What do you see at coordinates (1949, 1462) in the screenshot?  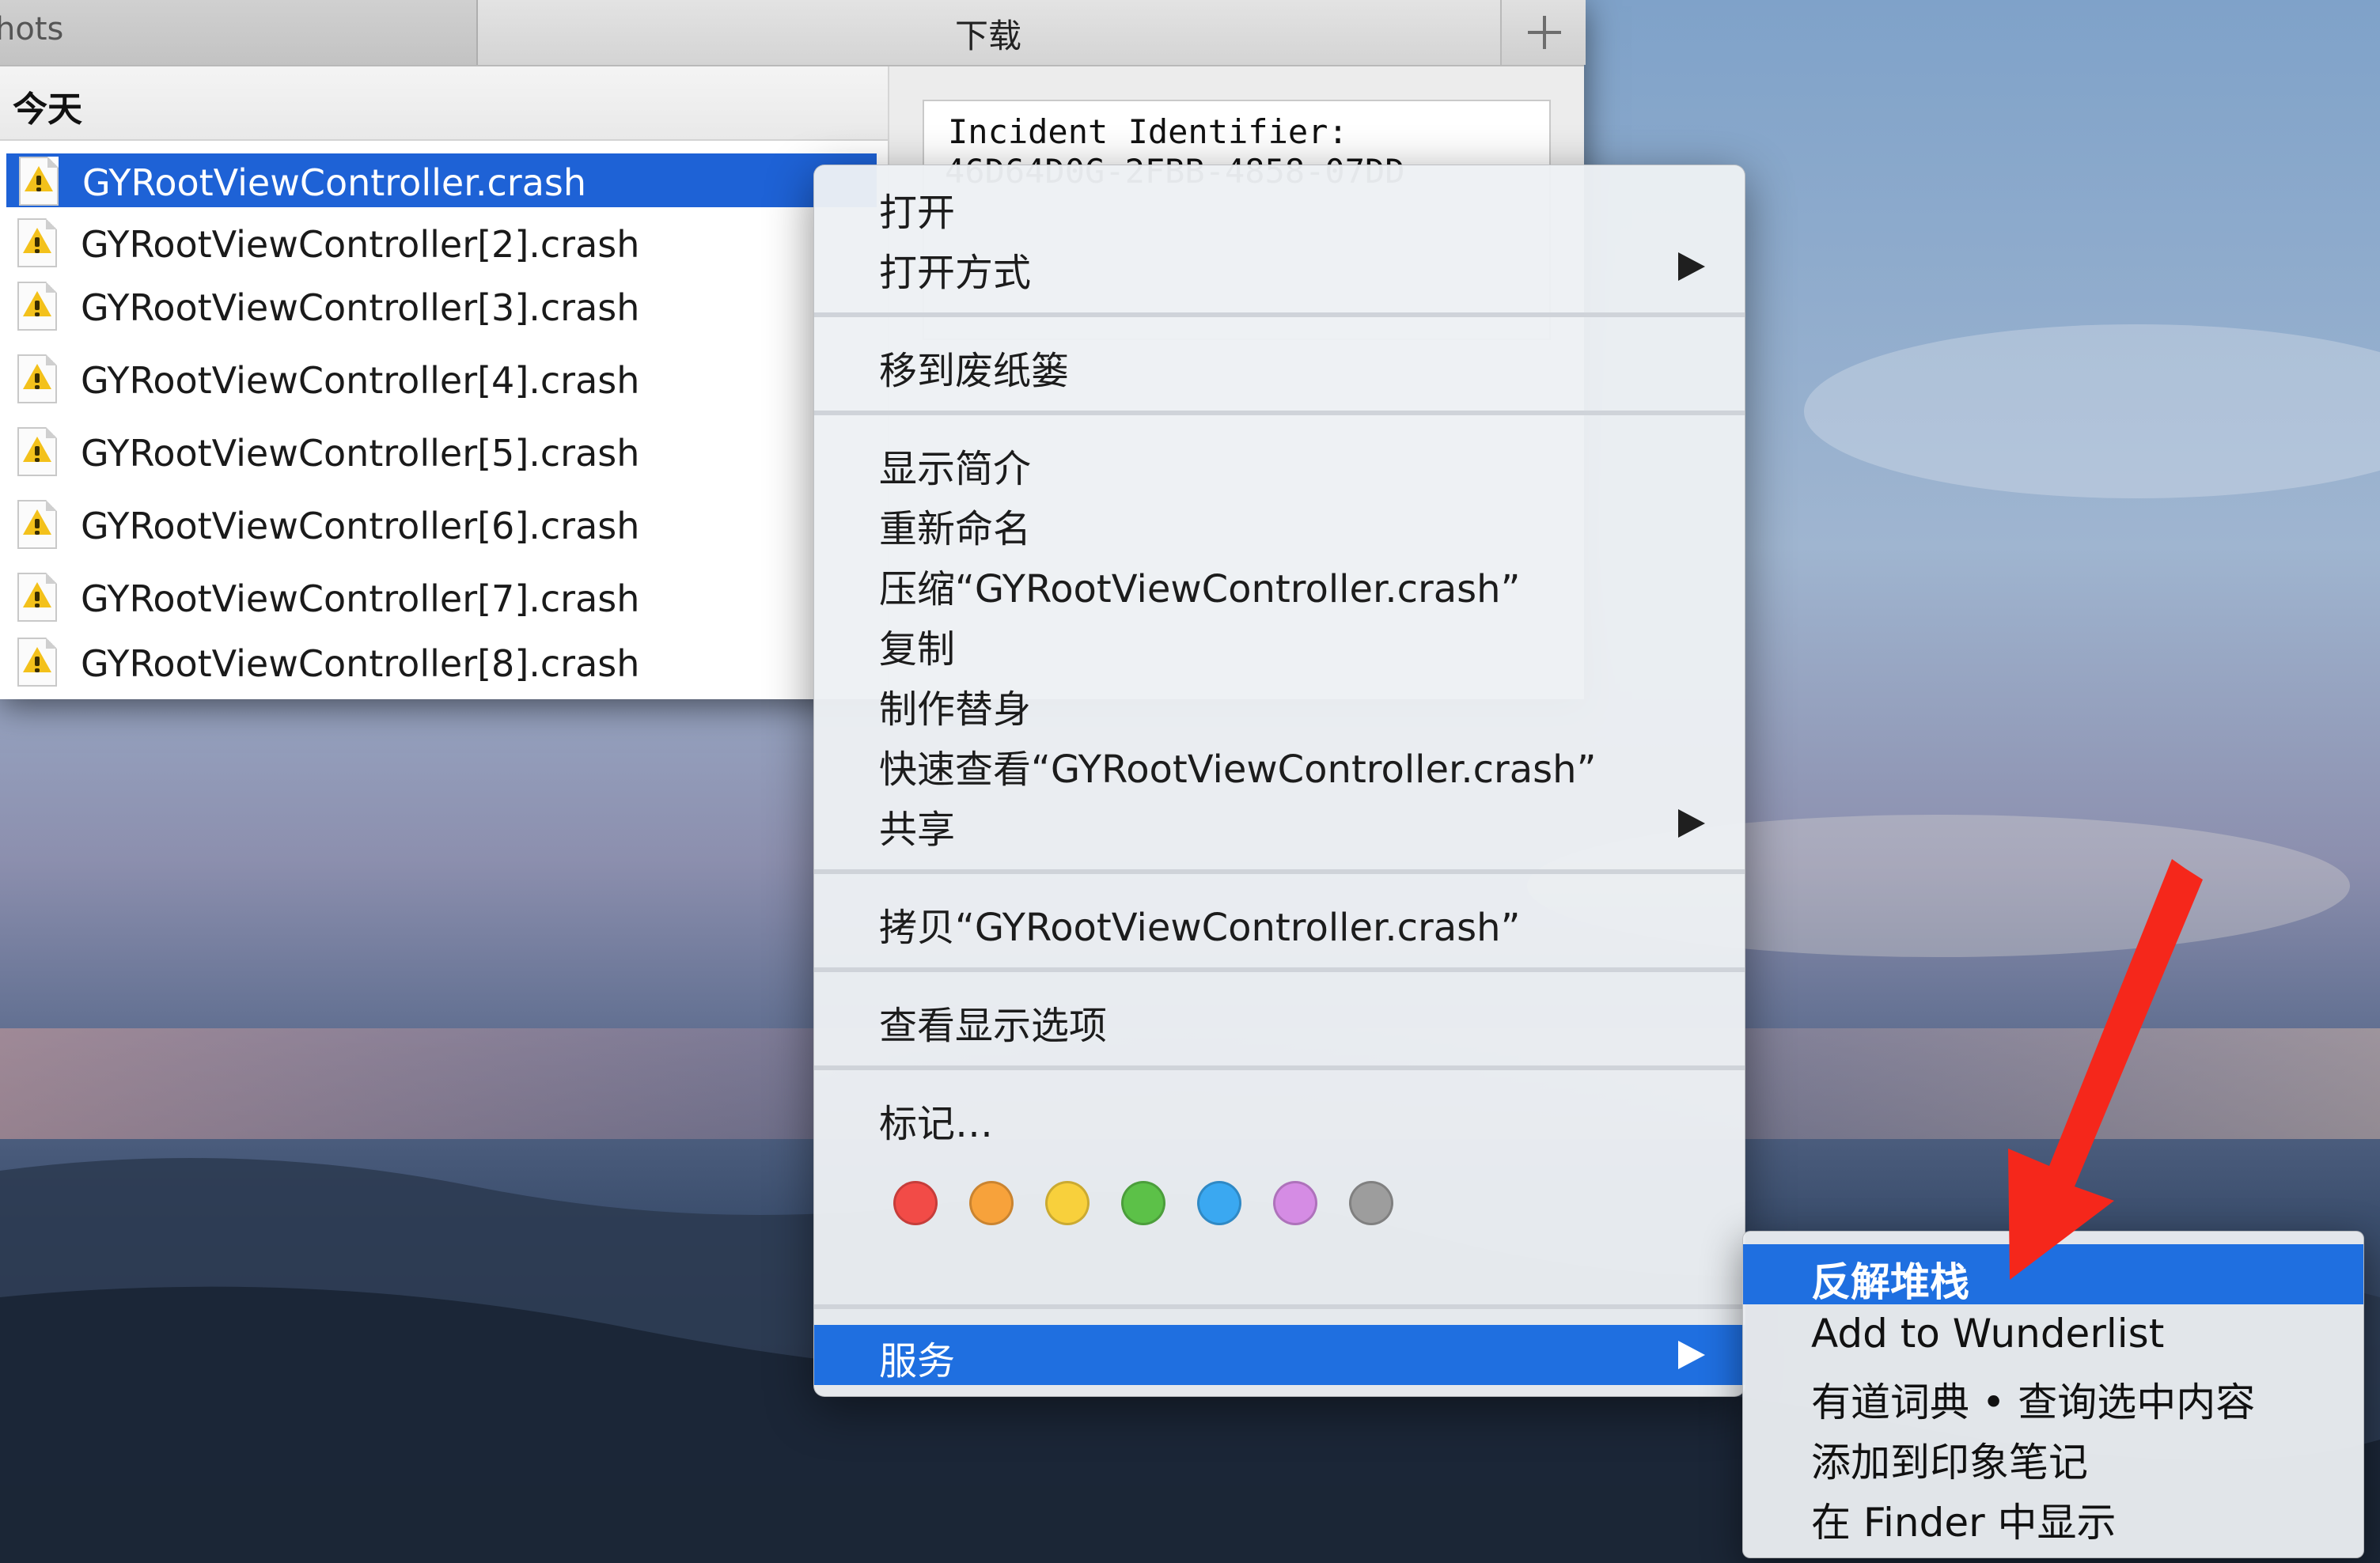 I see `service-label: 添加到印象笔记` at bounding box center [1949, 1462].